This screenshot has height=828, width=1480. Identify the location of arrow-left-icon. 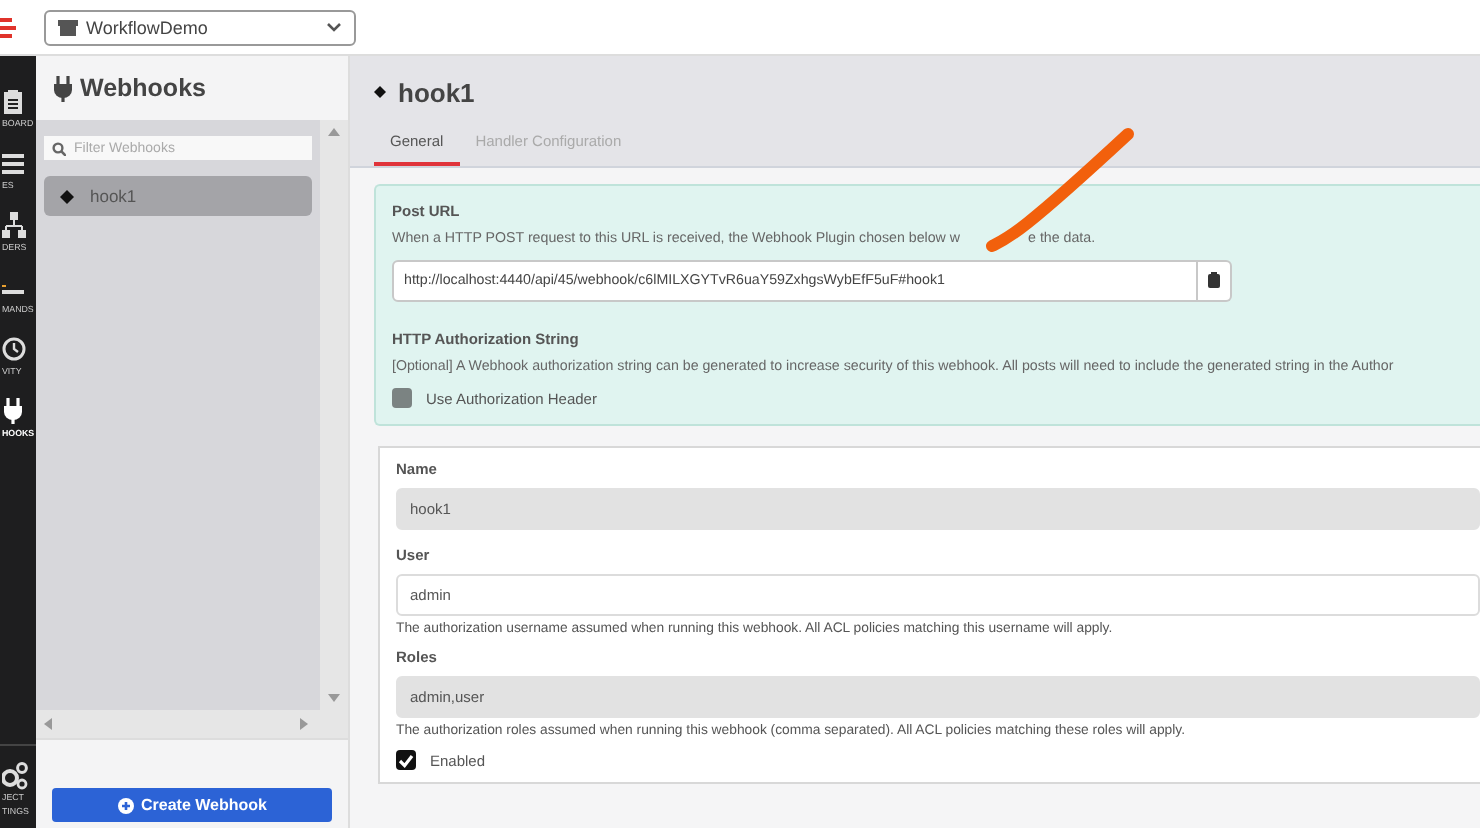
(48, 724).